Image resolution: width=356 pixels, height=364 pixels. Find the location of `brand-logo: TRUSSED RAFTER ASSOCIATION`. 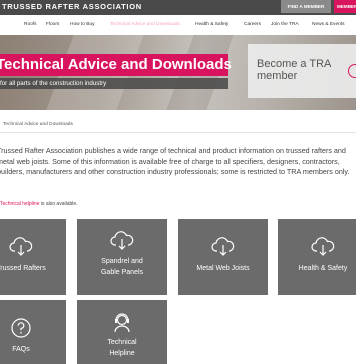

brand-logo: TRUSSED RAFTER ASSOCIATION is located at coordinates (72, 6).